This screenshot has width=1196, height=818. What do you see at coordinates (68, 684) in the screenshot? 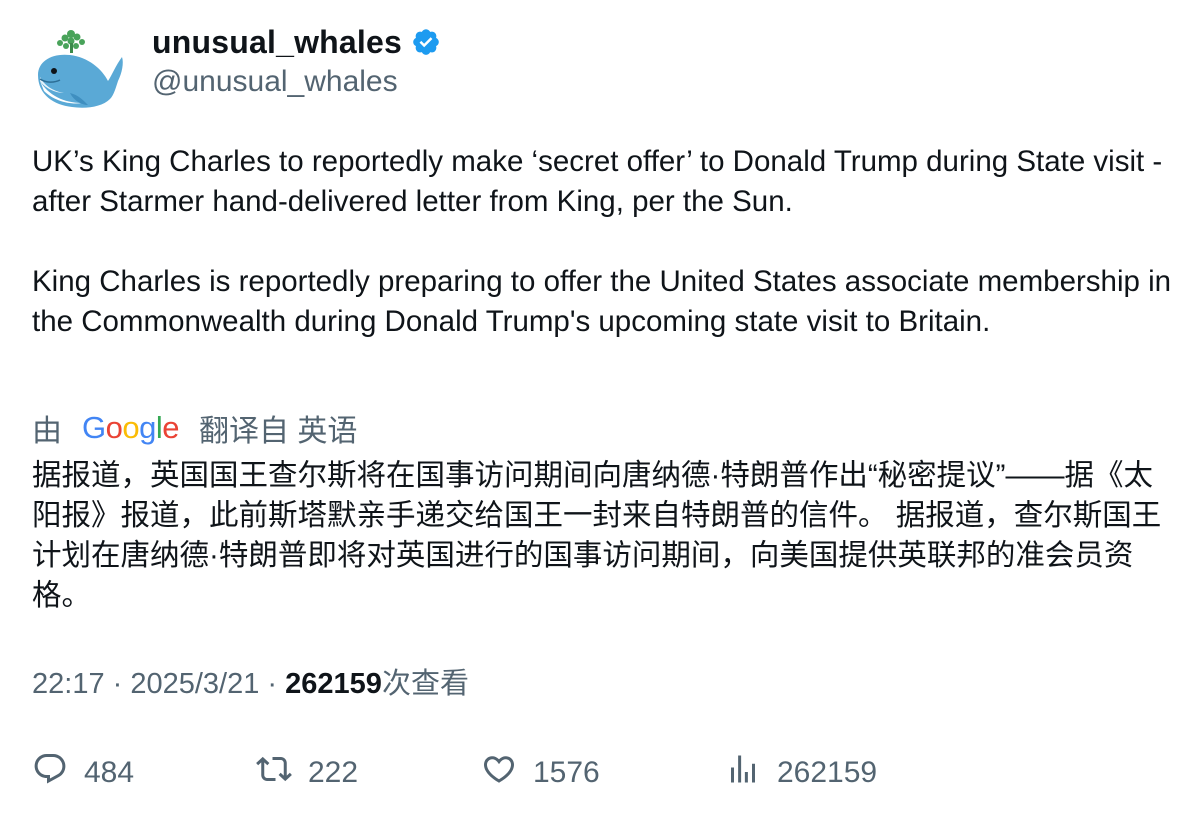
I see `tweet-time: 22:17` at bounding box center [68, 684].